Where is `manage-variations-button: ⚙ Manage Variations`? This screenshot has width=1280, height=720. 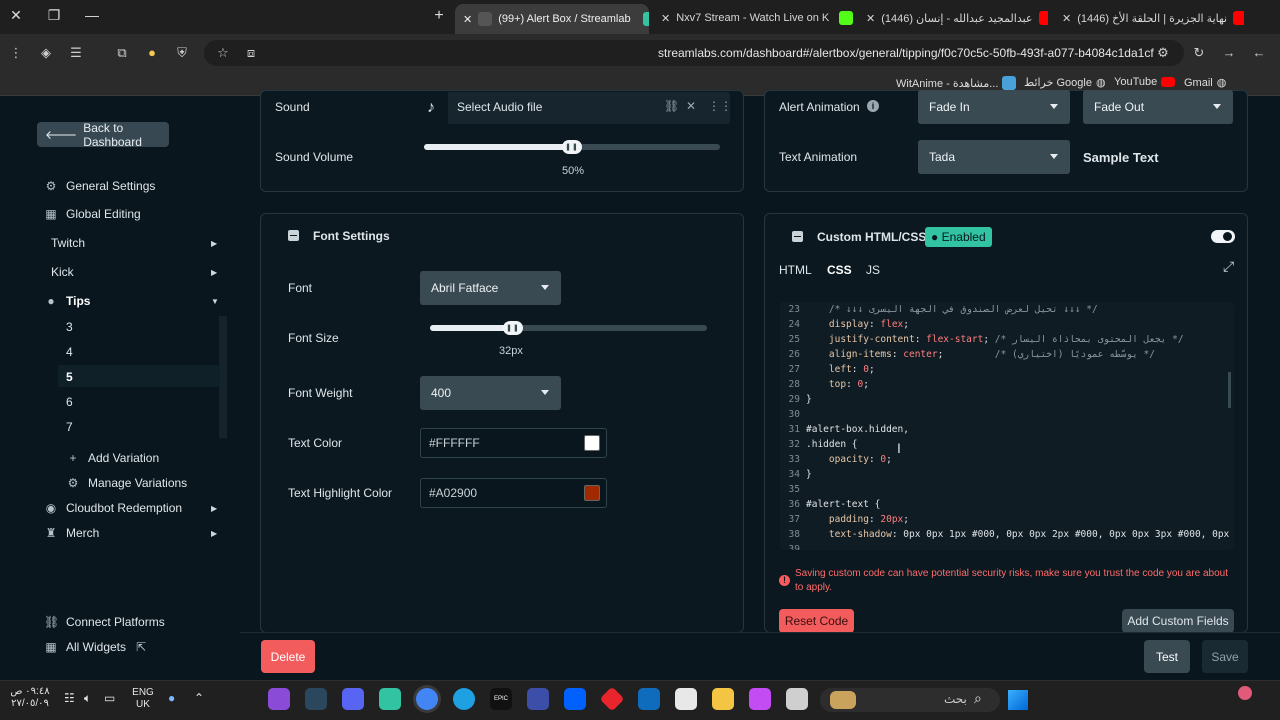
manage-variations-button: ⚙ Manage Variations is located at coordinates (127, 483).